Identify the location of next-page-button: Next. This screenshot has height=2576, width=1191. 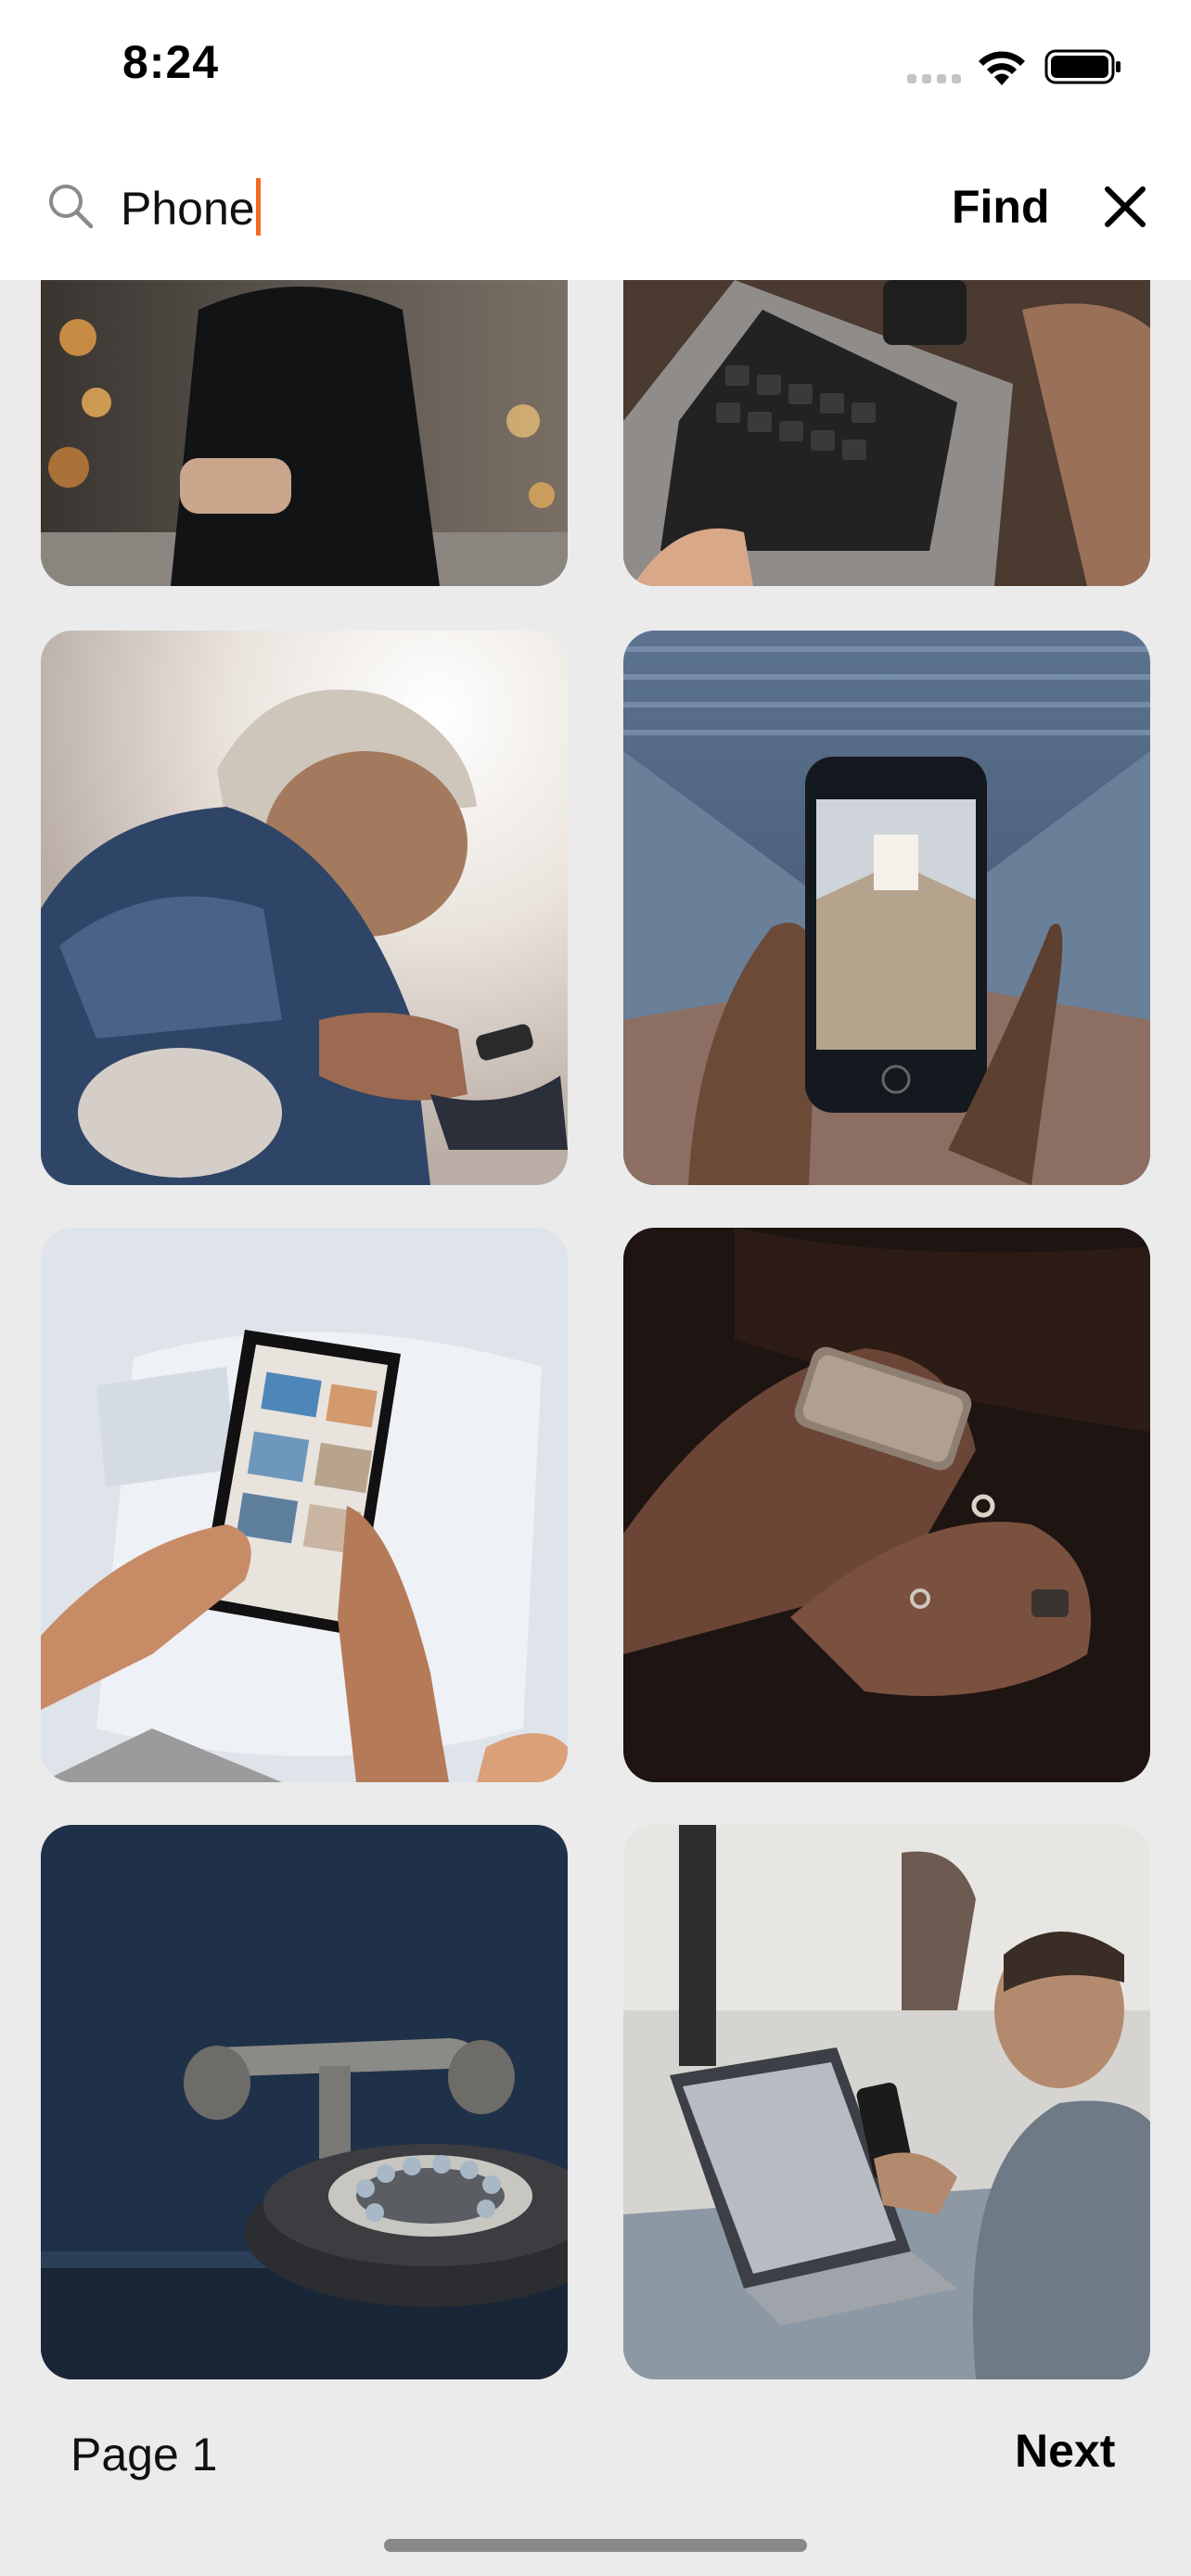
(1065, 2451).